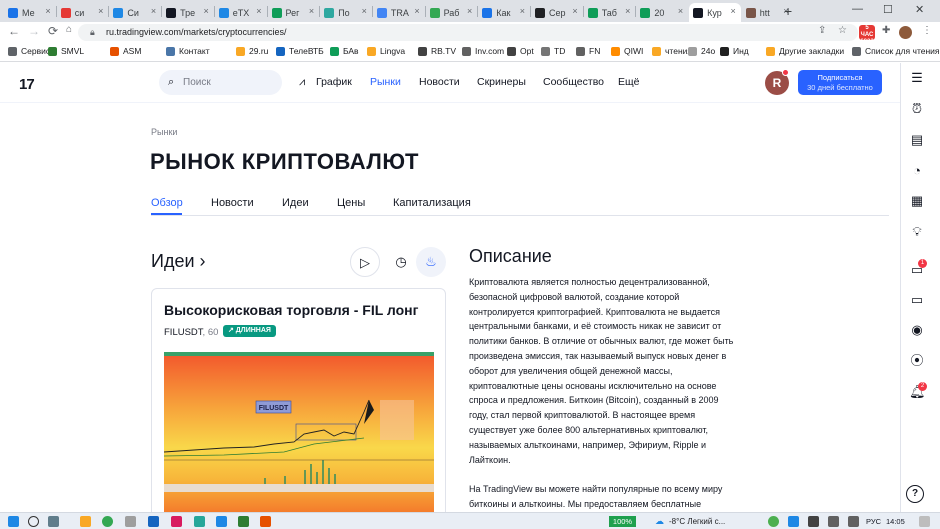 The image size is (940, 529). I want to click on browser-tab: Рег ×, so click(294, 12).